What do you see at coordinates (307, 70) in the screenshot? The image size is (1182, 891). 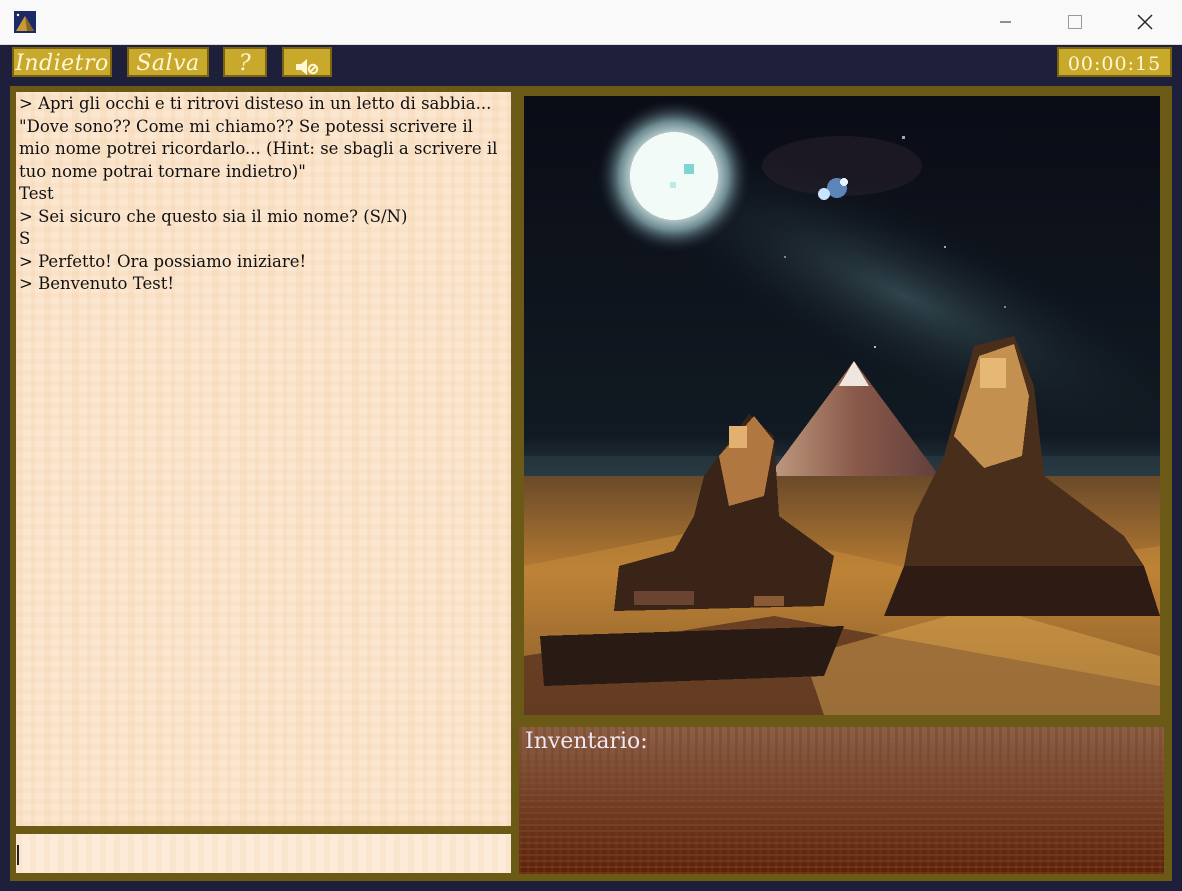 I see `speaker-mute-icon` at bounding box center [307, 70].